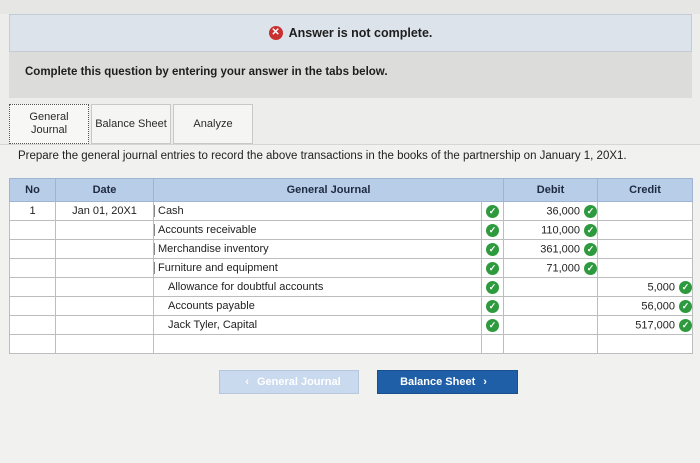  I want to click on header-credit: Credit, so click(645, 190).